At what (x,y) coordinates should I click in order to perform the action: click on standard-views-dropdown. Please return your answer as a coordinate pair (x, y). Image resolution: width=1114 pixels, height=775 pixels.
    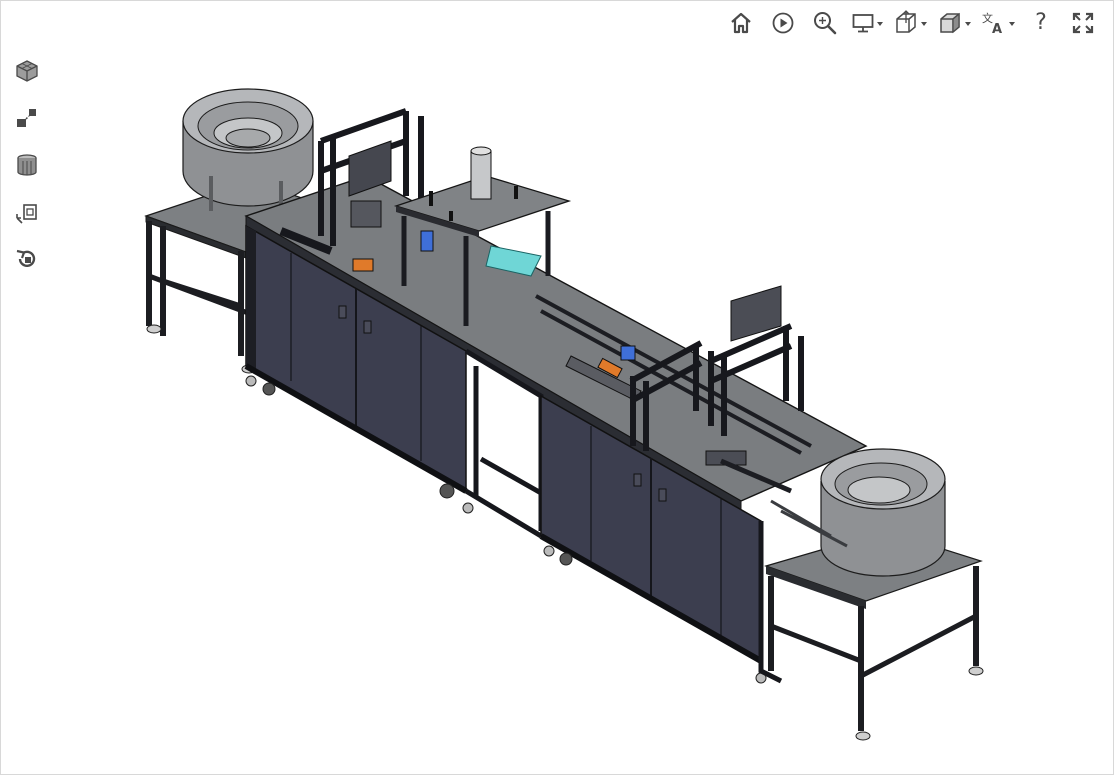
    Looking at the image, I should click on (954, 23).